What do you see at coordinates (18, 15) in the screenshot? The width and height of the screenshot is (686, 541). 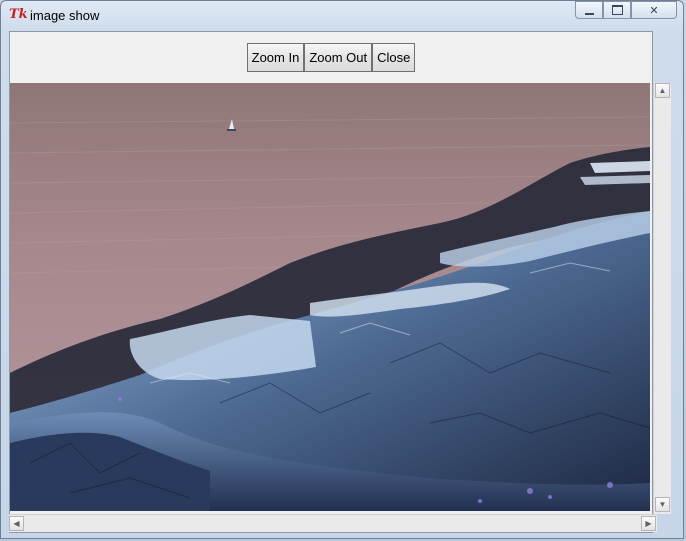 I see `tk-app-icon: Tk` at bounding box center [18, 15].